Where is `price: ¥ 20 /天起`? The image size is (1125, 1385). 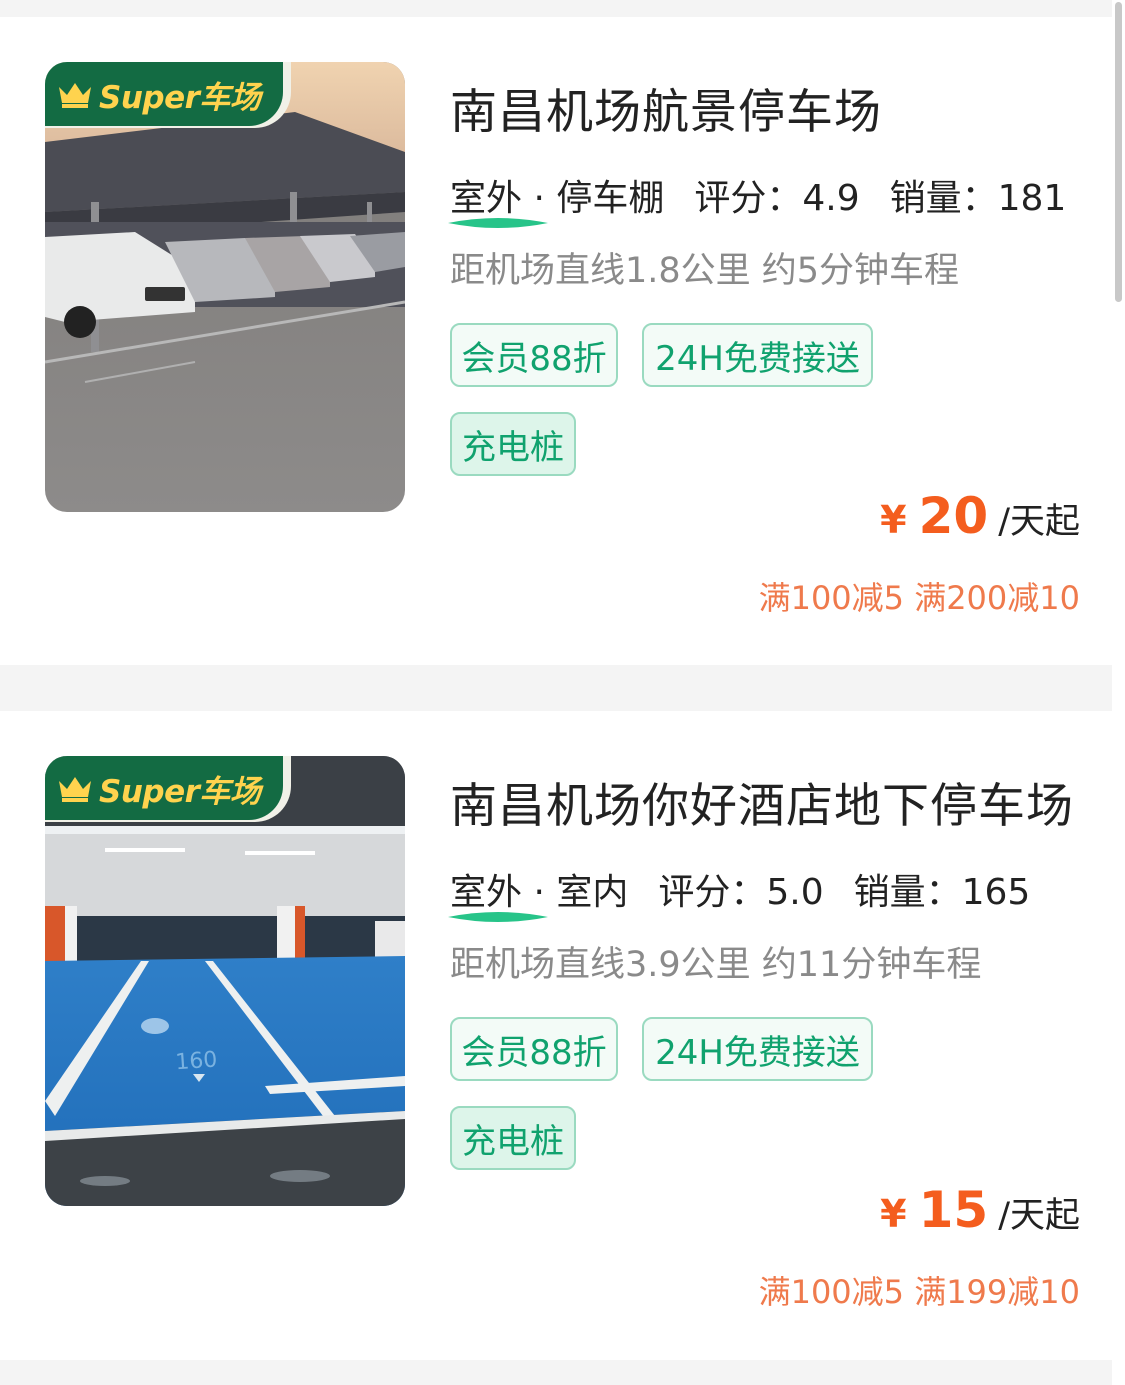 price: ¥ 20 /天起 is located at coordinates (980, 516).